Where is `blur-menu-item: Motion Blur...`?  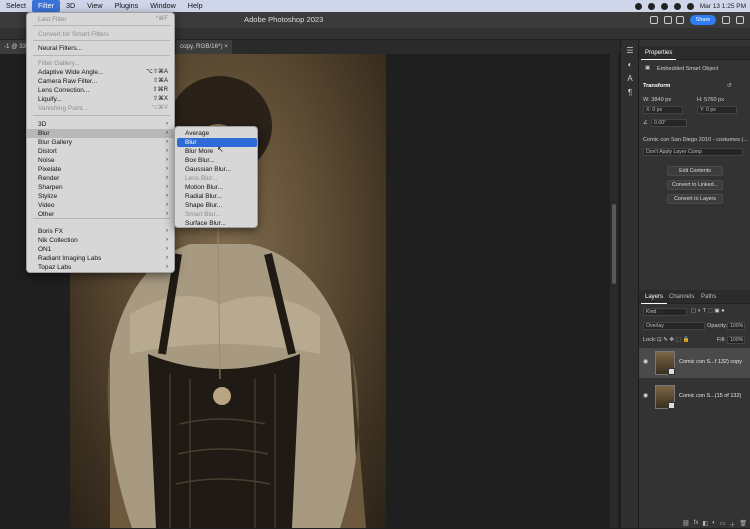 blur-menu-item: Motion Blur... is located at coordinates (216, 187).